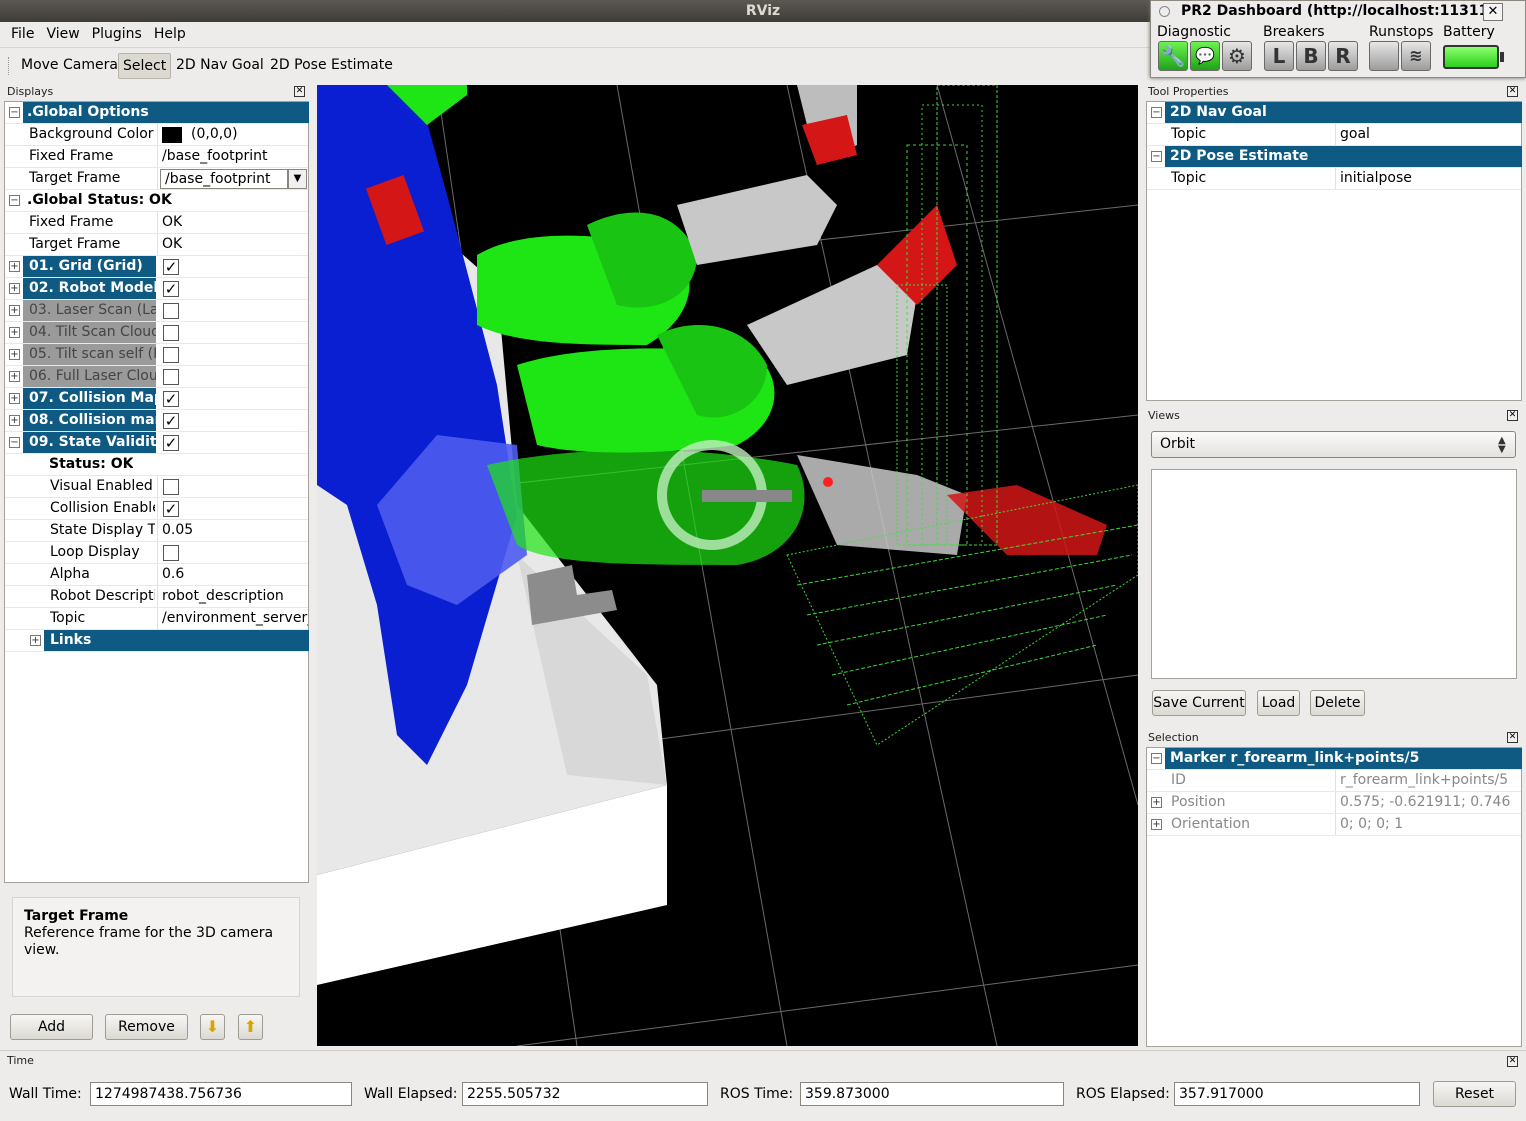 This screenshot has width=1526, height=1121. What do you see at coordinates (171, 443) in the screenshot?
I see `display-state-validity-checkbox: ✓` at bounding box center [171, 443].